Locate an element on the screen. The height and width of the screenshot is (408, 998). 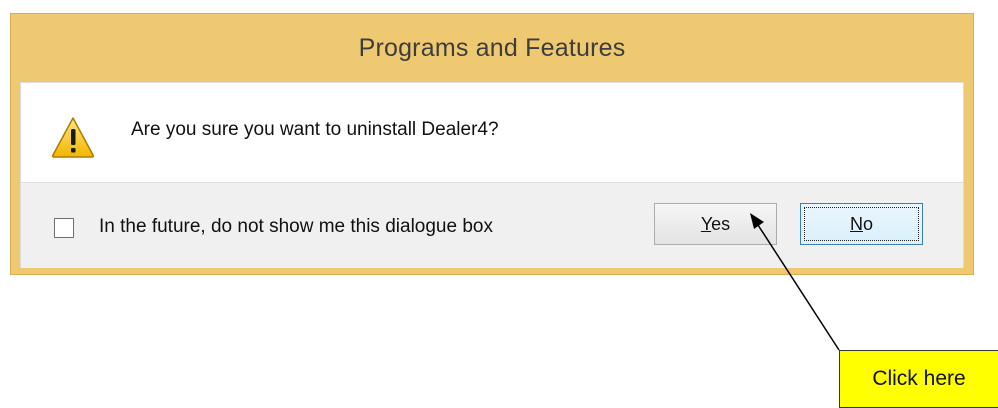
dont-show-again-checkbox is located at coordinates (64, 228).